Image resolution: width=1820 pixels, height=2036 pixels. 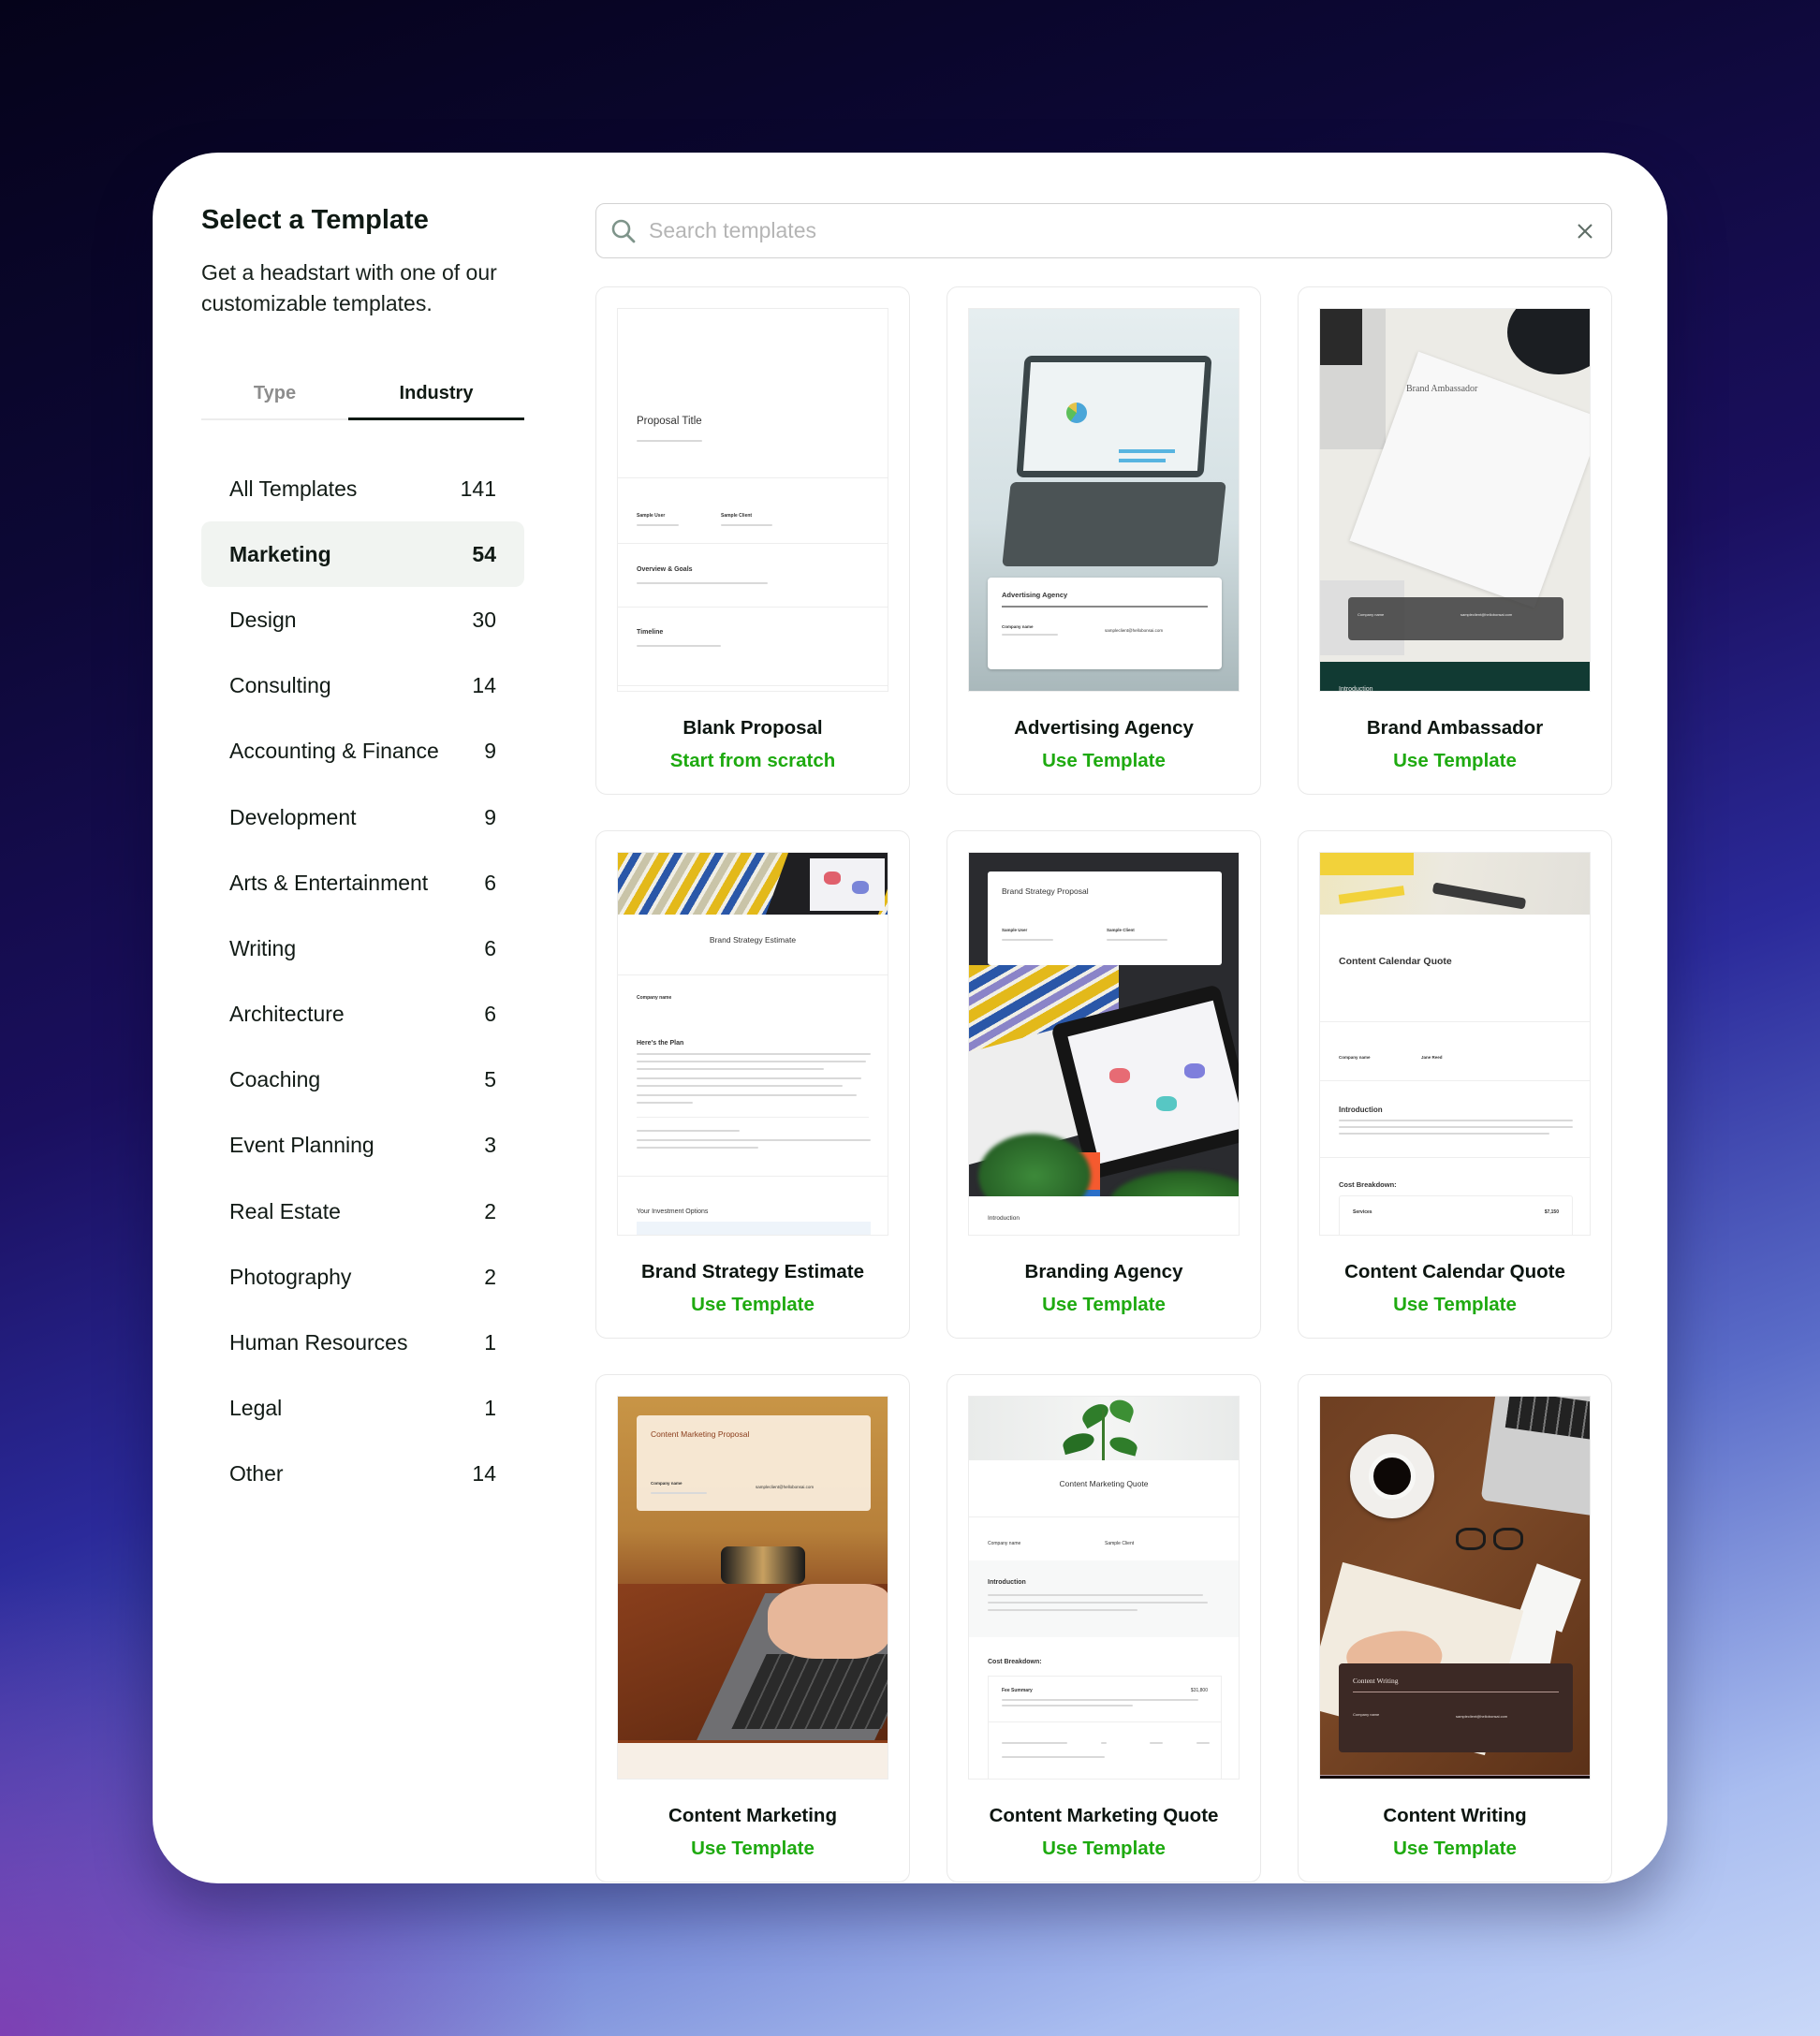 I want to click on template-name: Brand Ambassador, so click(x=1455, y=728).